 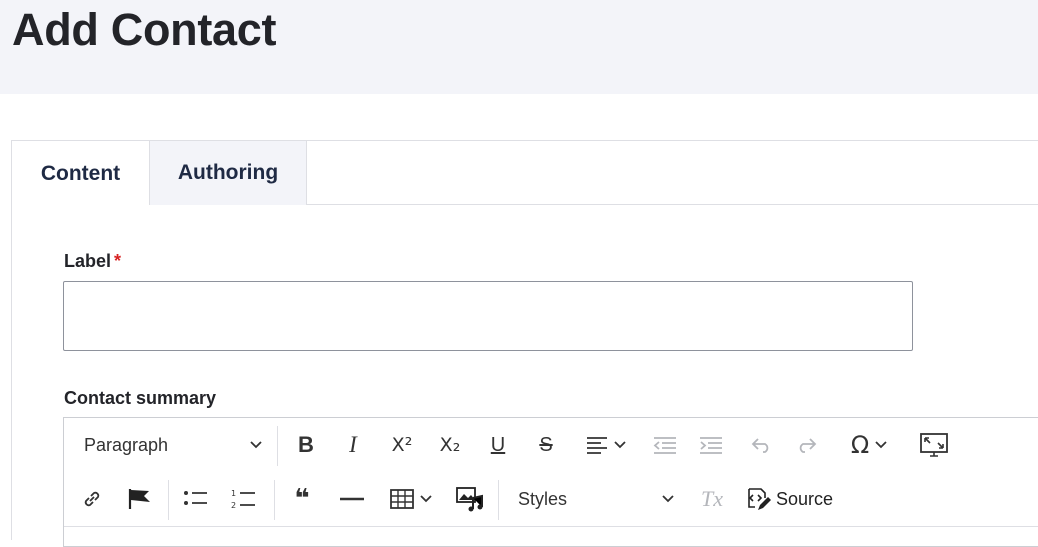 What do you see at coordinates (306, 445) in the screenshot?
I see `bold-icon: B` at bounding box center [306, 445].